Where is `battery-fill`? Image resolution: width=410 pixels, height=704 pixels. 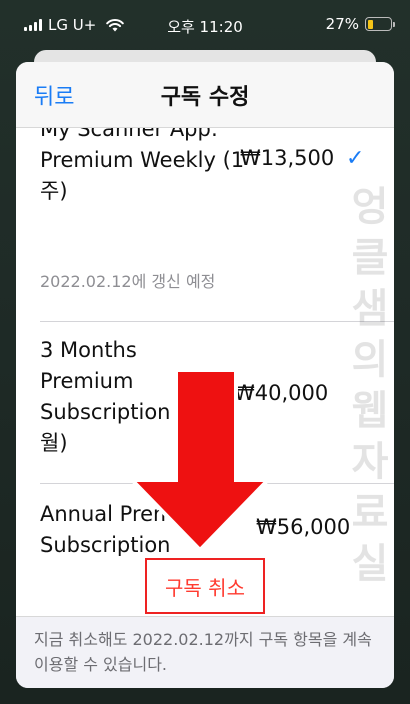
battery-fill is located at coordinates (370, 24).